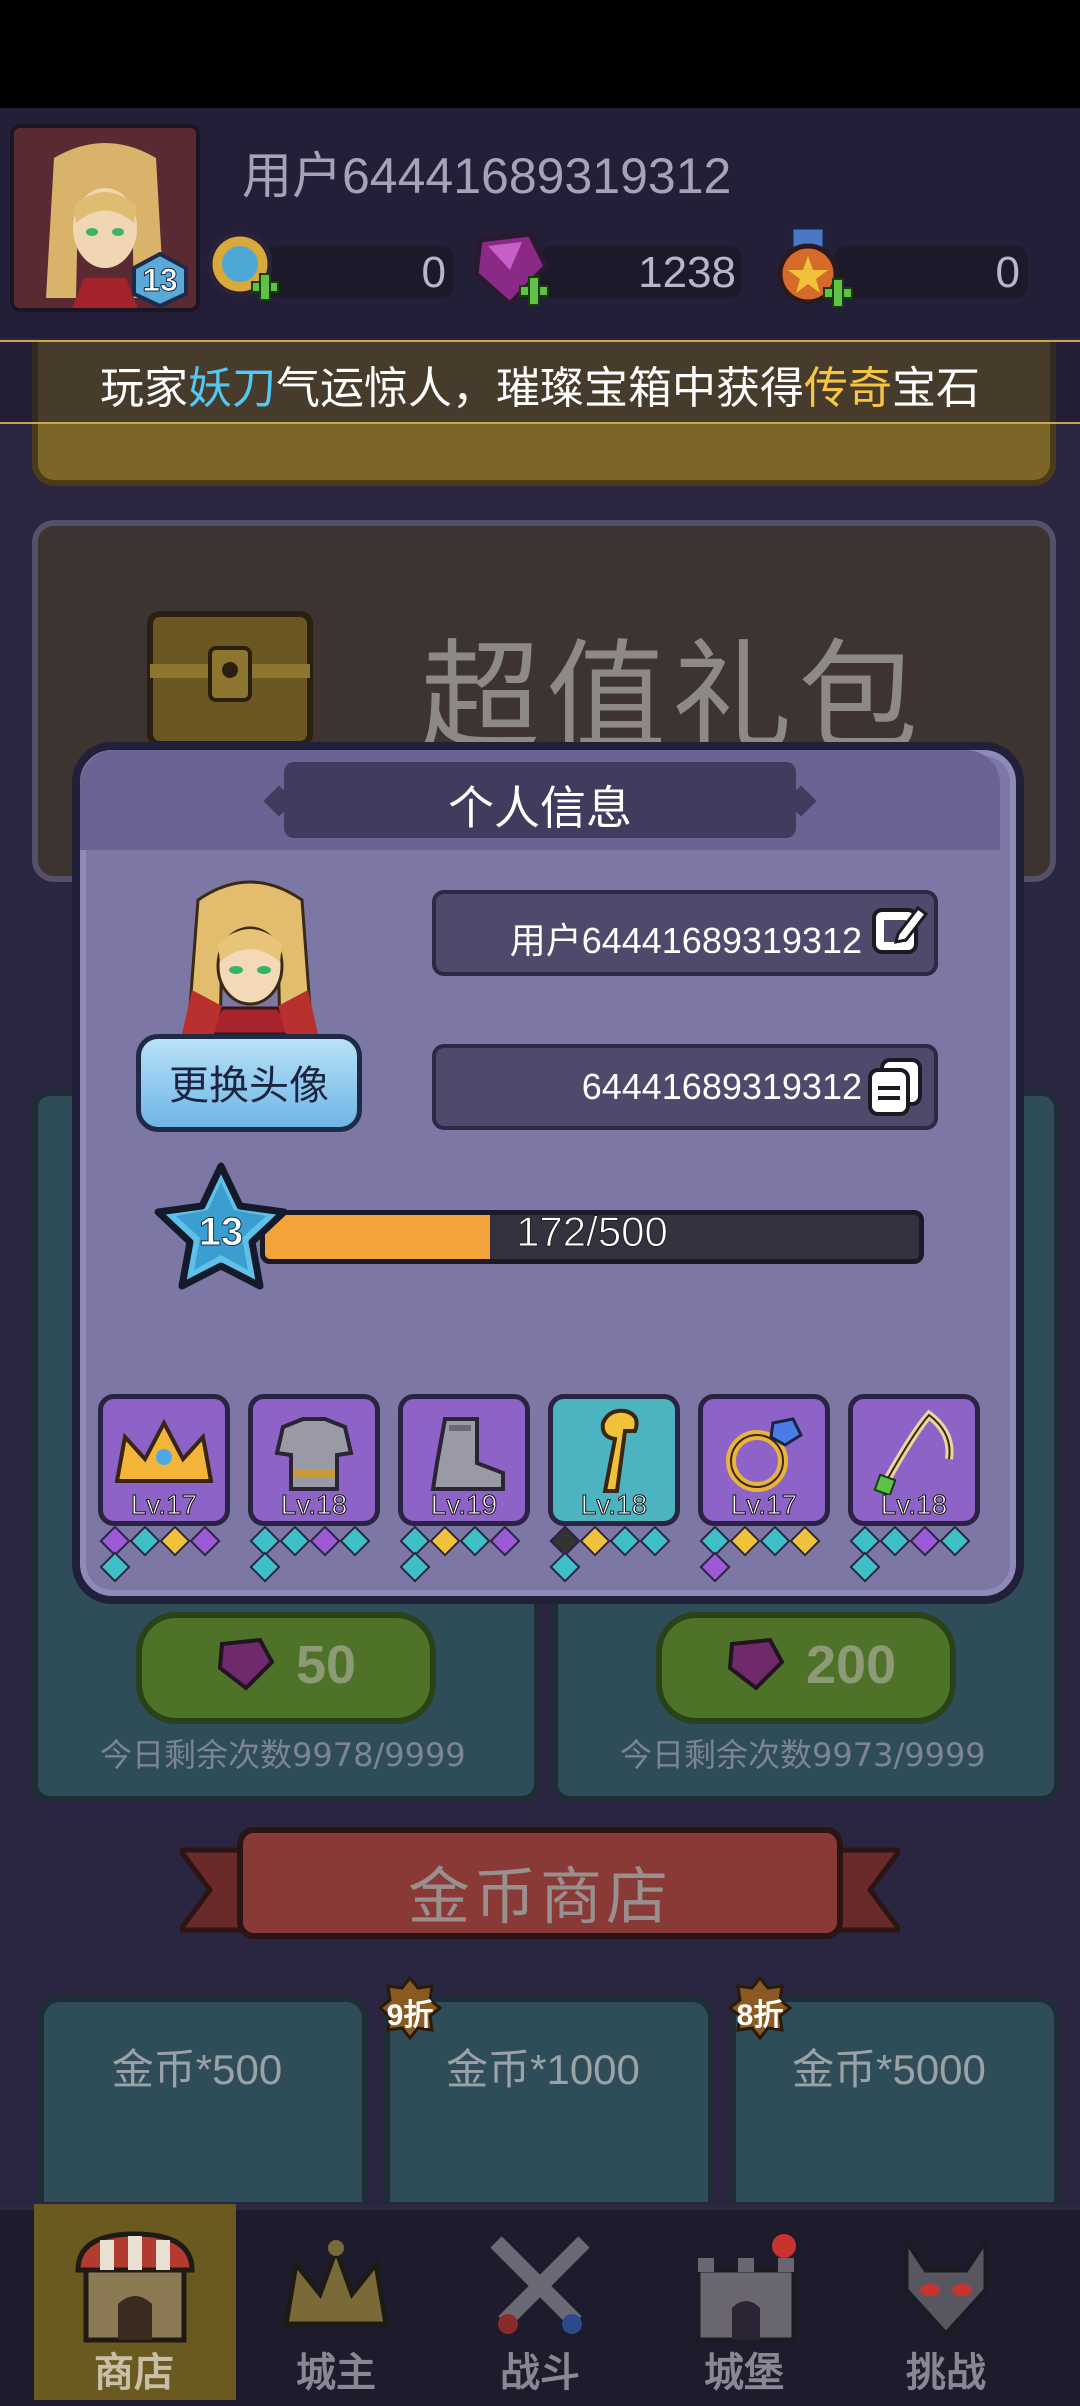 Image resolution: width=1080 pixels, height=2406 pixels. What do you see at coordinates (619, 1450) in the screenshot?
I see `staff-icon` at bounding box center [619, 1450].